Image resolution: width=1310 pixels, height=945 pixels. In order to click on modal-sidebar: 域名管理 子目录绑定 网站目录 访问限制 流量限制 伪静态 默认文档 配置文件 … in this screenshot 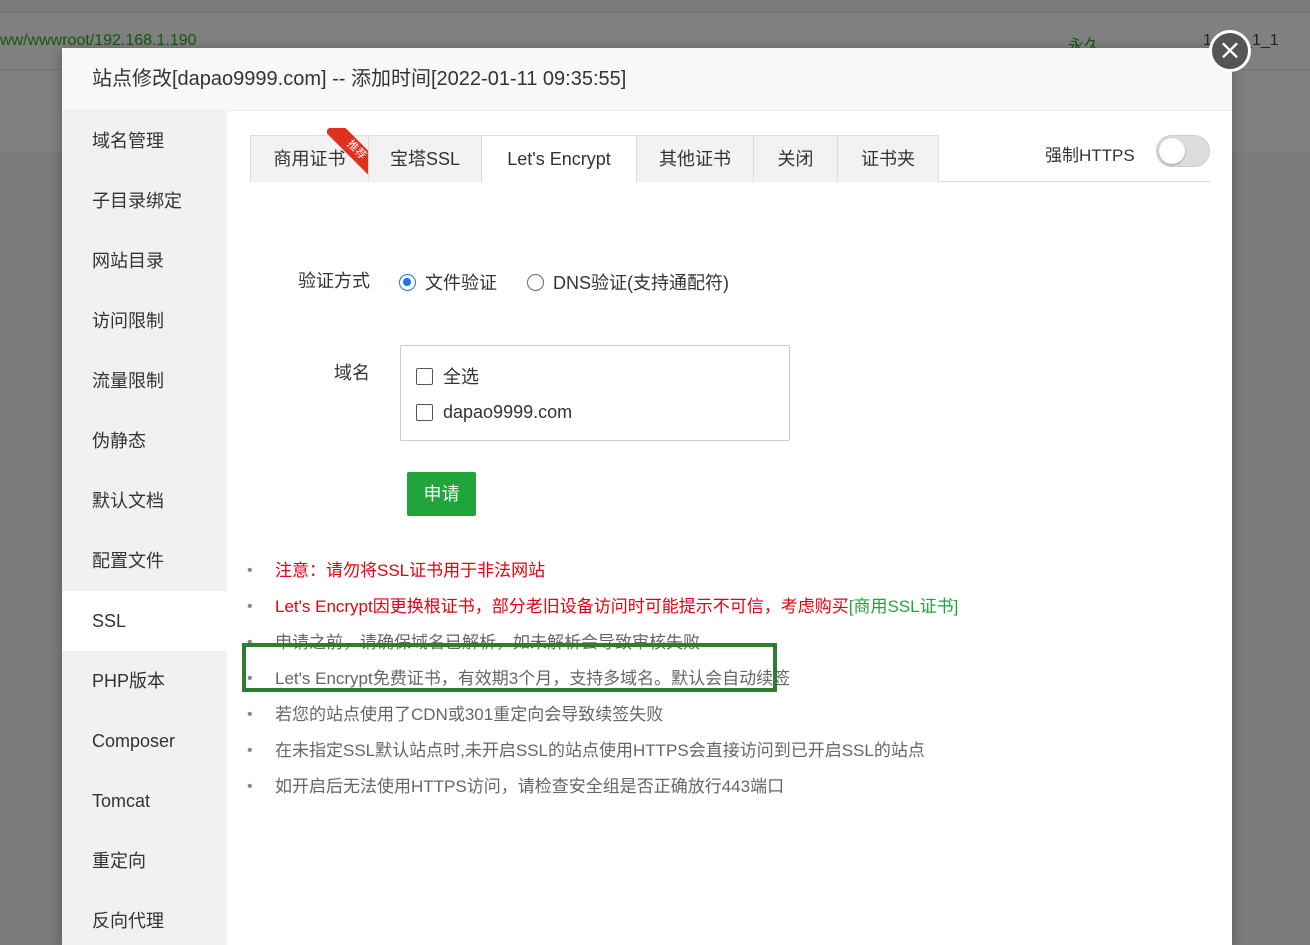, I will do `click(144, 528)`.